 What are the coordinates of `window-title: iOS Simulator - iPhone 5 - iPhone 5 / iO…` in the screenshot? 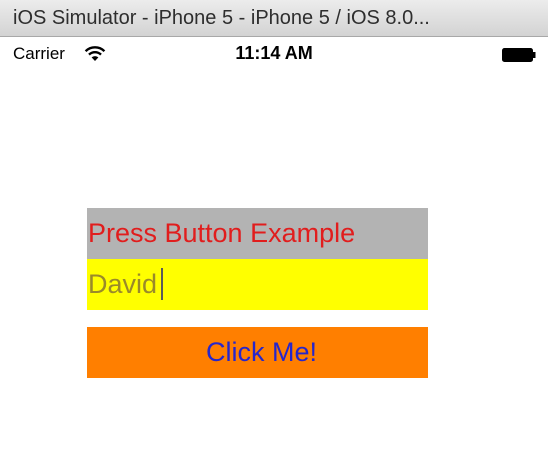 It's located at (221, 18).